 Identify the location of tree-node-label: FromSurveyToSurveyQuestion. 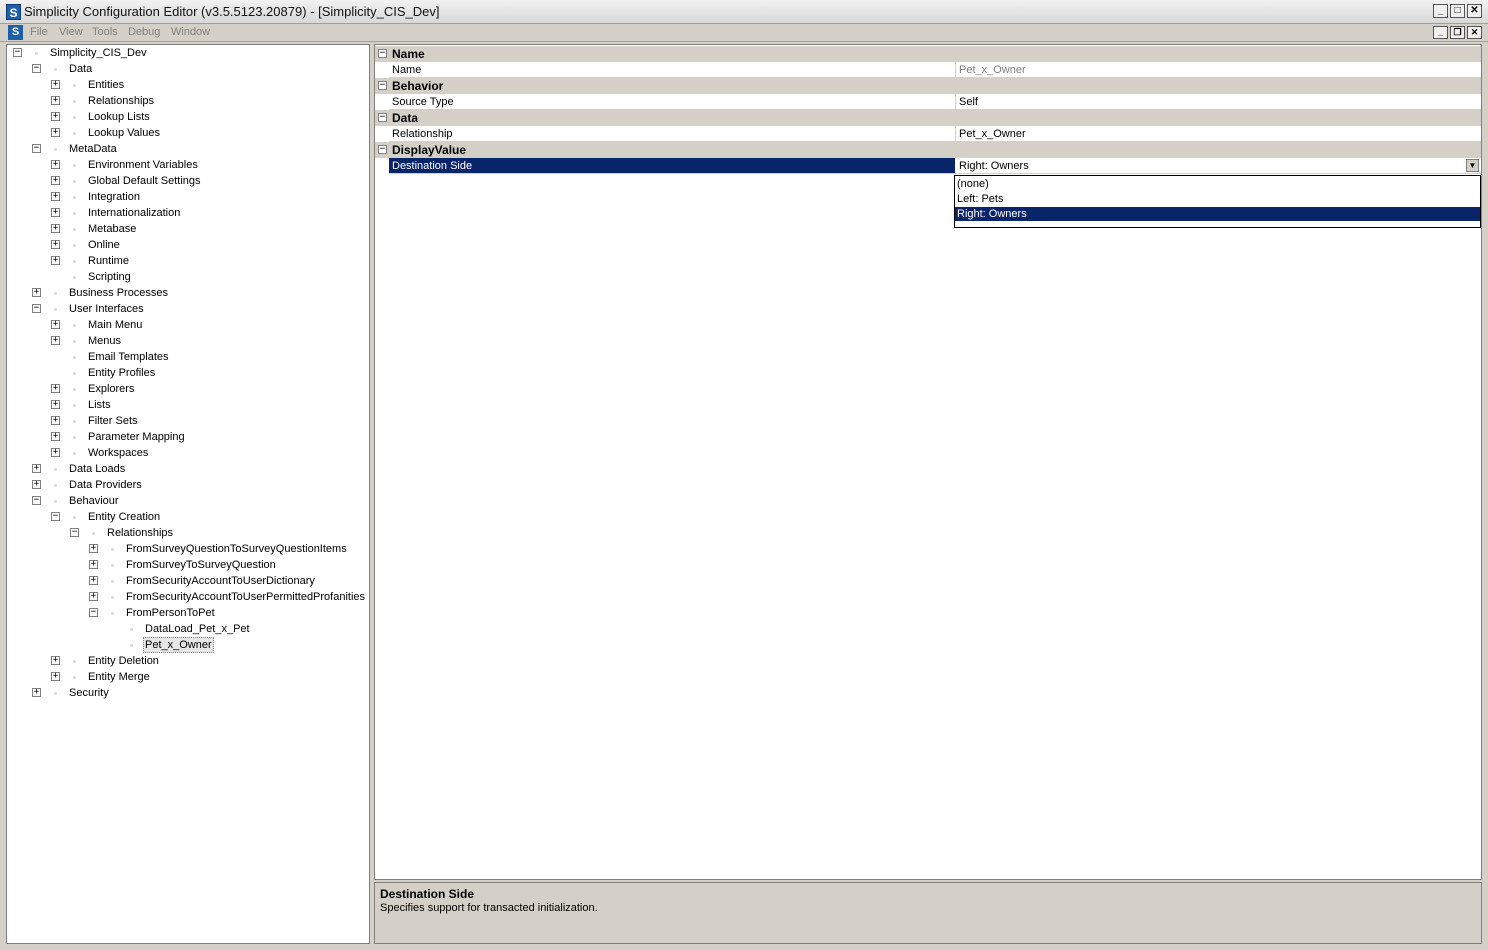
(201, 565).